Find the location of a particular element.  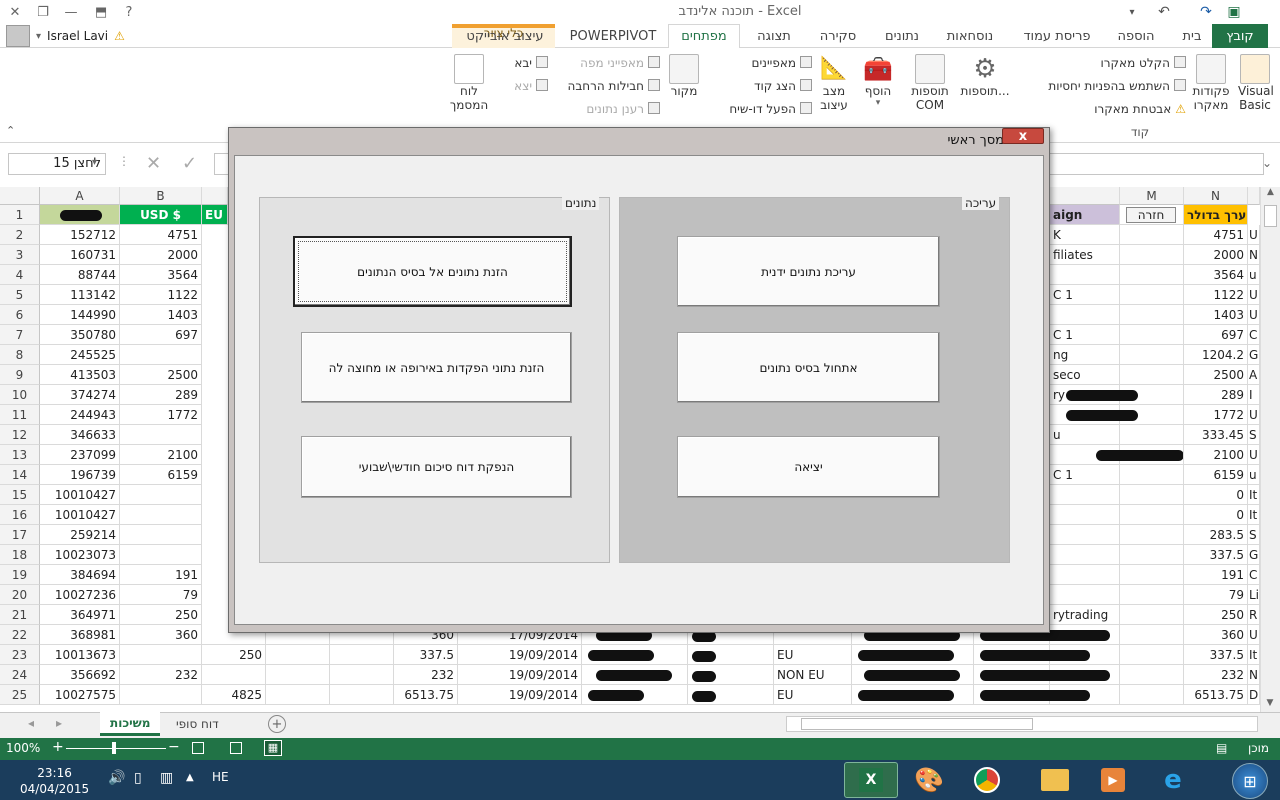

cell-o: G is located at coordinates (1254, 355).